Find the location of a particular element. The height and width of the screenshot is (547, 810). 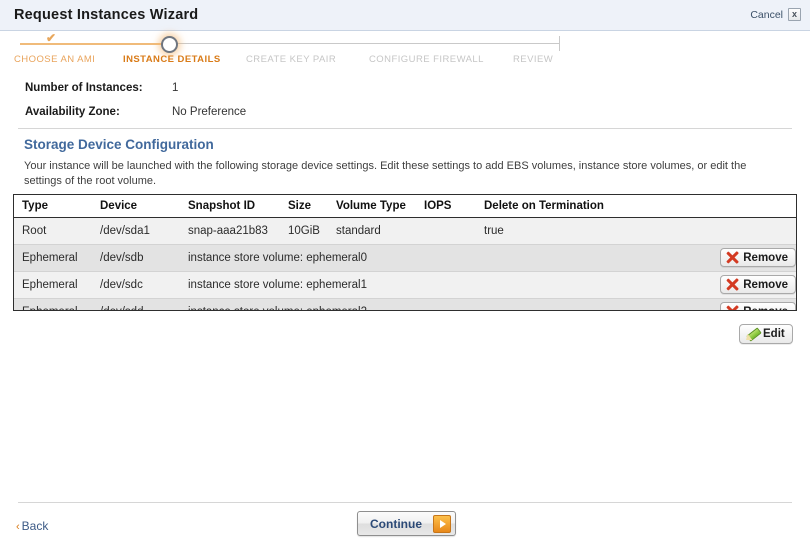

step-configure-firewall: Configure Firewall is located at coordinates (426, 59).